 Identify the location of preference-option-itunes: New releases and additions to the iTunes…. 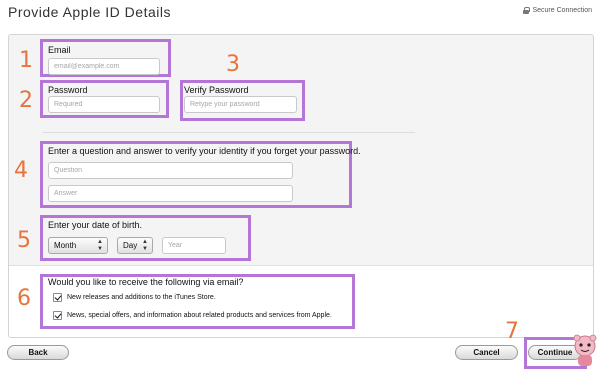
(134, 297).